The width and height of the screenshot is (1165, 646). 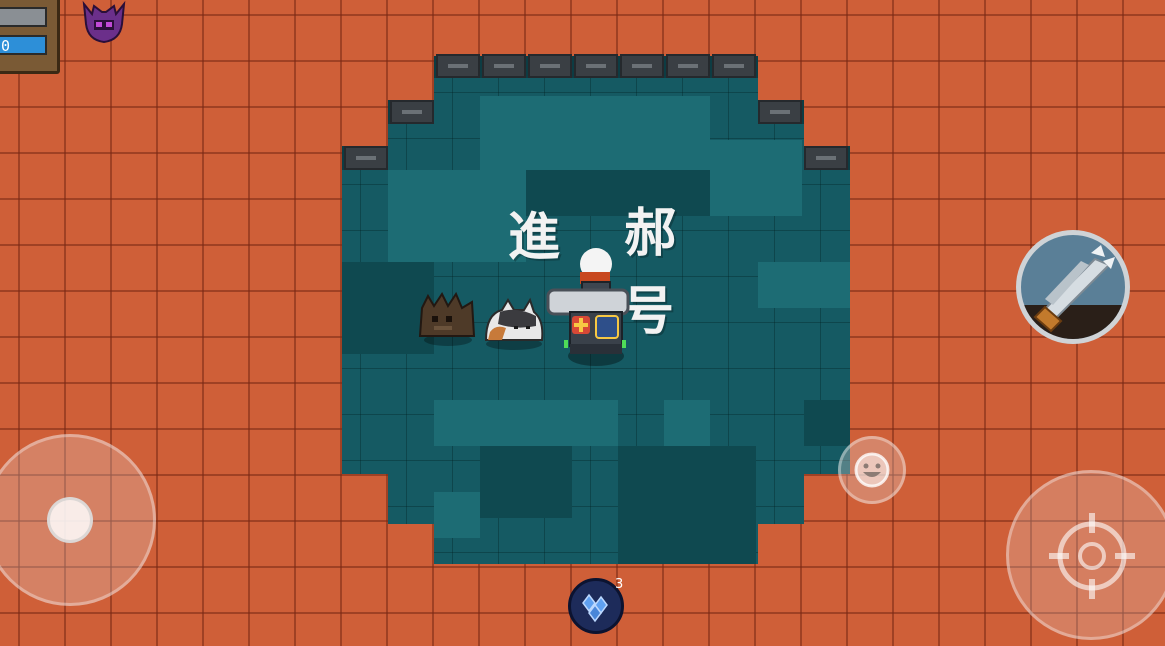 I want to click on status-panel: 0, so click(x=30, y=37).